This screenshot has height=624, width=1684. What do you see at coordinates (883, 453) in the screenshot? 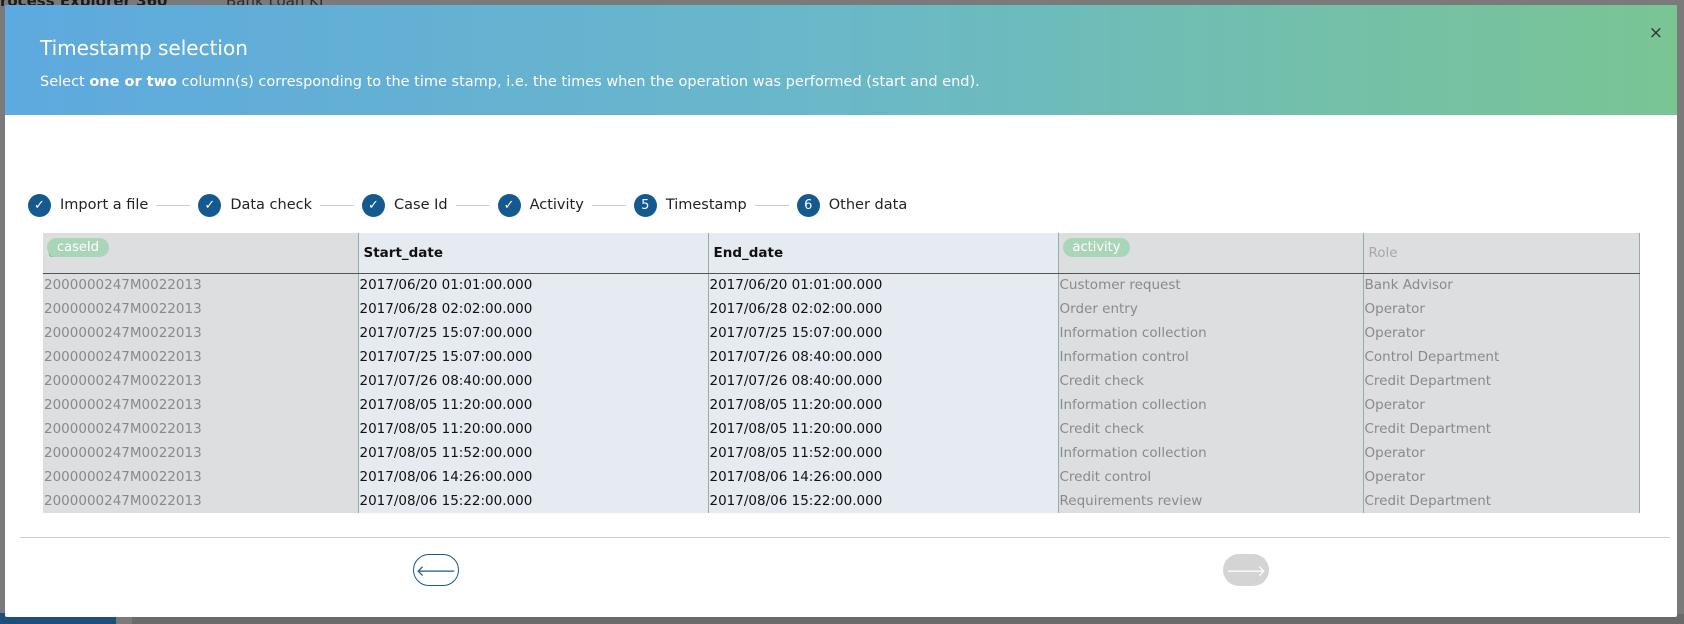
I see `cell-end-date: 2017/08/05 11:52:00.000` at bounding box center [883, 453].